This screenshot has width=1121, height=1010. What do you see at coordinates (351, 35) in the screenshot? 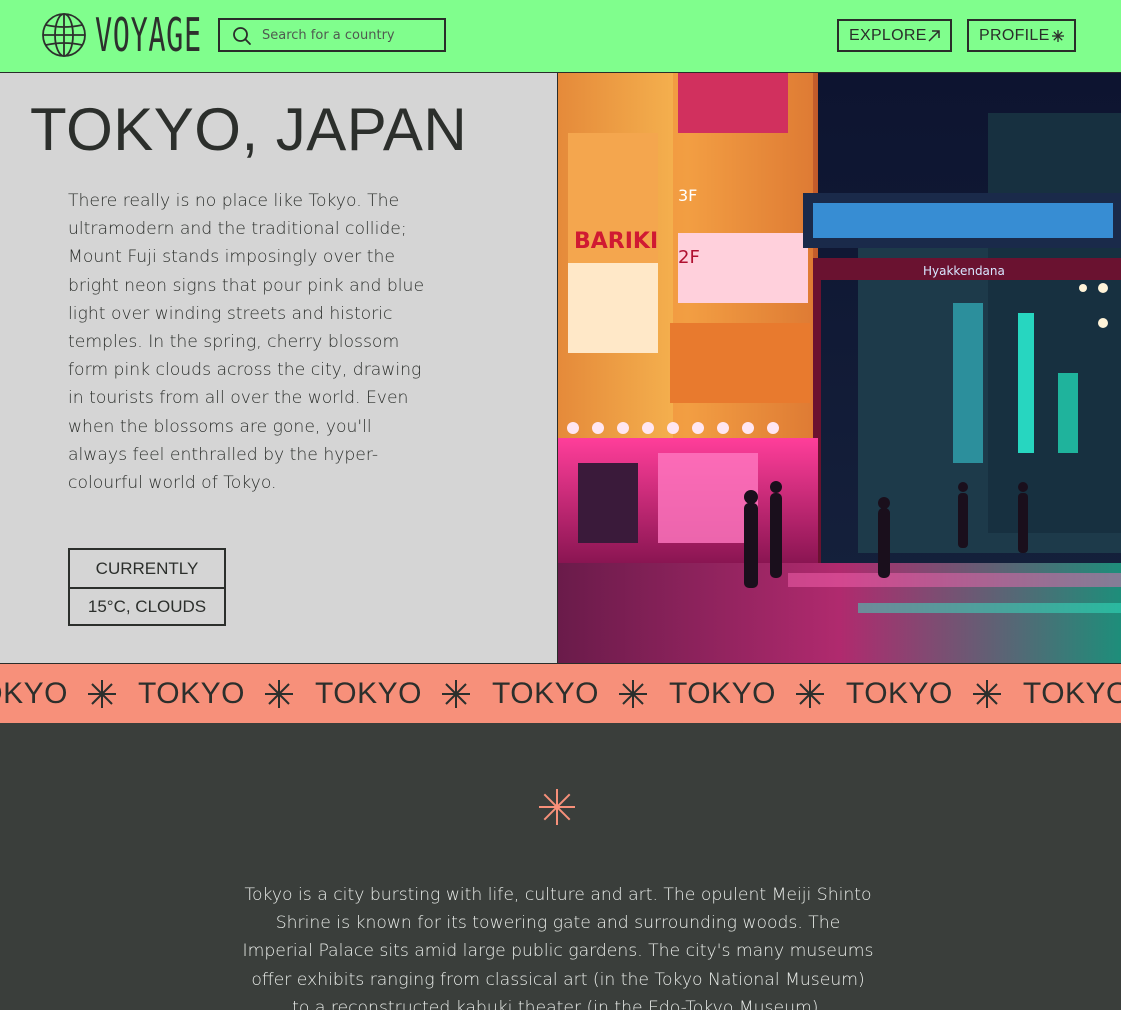
I see `search-input` at bounding box center [351, 35].